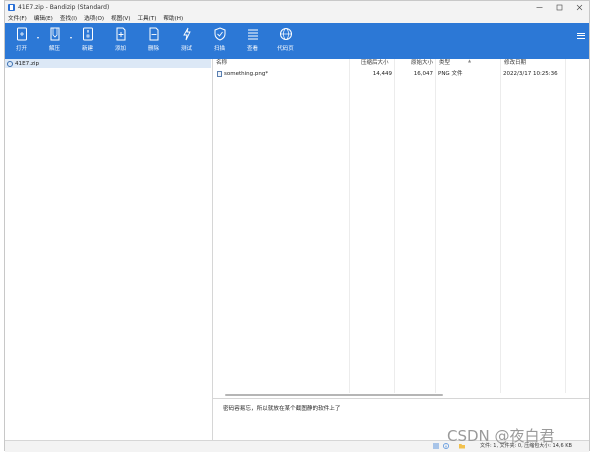 This screenshot has width=594, height=455. What do you see at coordinates (246, 74) in the screenshot?
I see `file-name: something.png*` at bounding box center [246, 74].